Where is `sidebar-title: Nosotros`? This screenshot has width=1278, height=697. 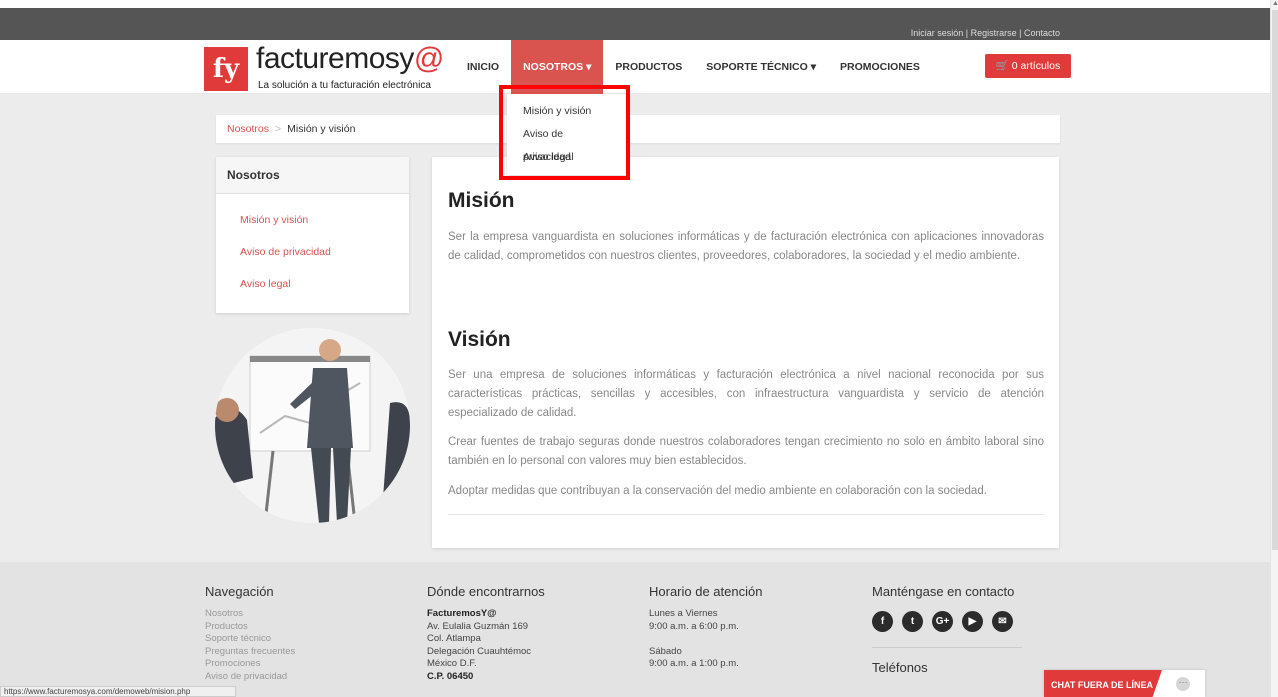 sidebar-title: Nosotros is located at coordinates (312, 175).